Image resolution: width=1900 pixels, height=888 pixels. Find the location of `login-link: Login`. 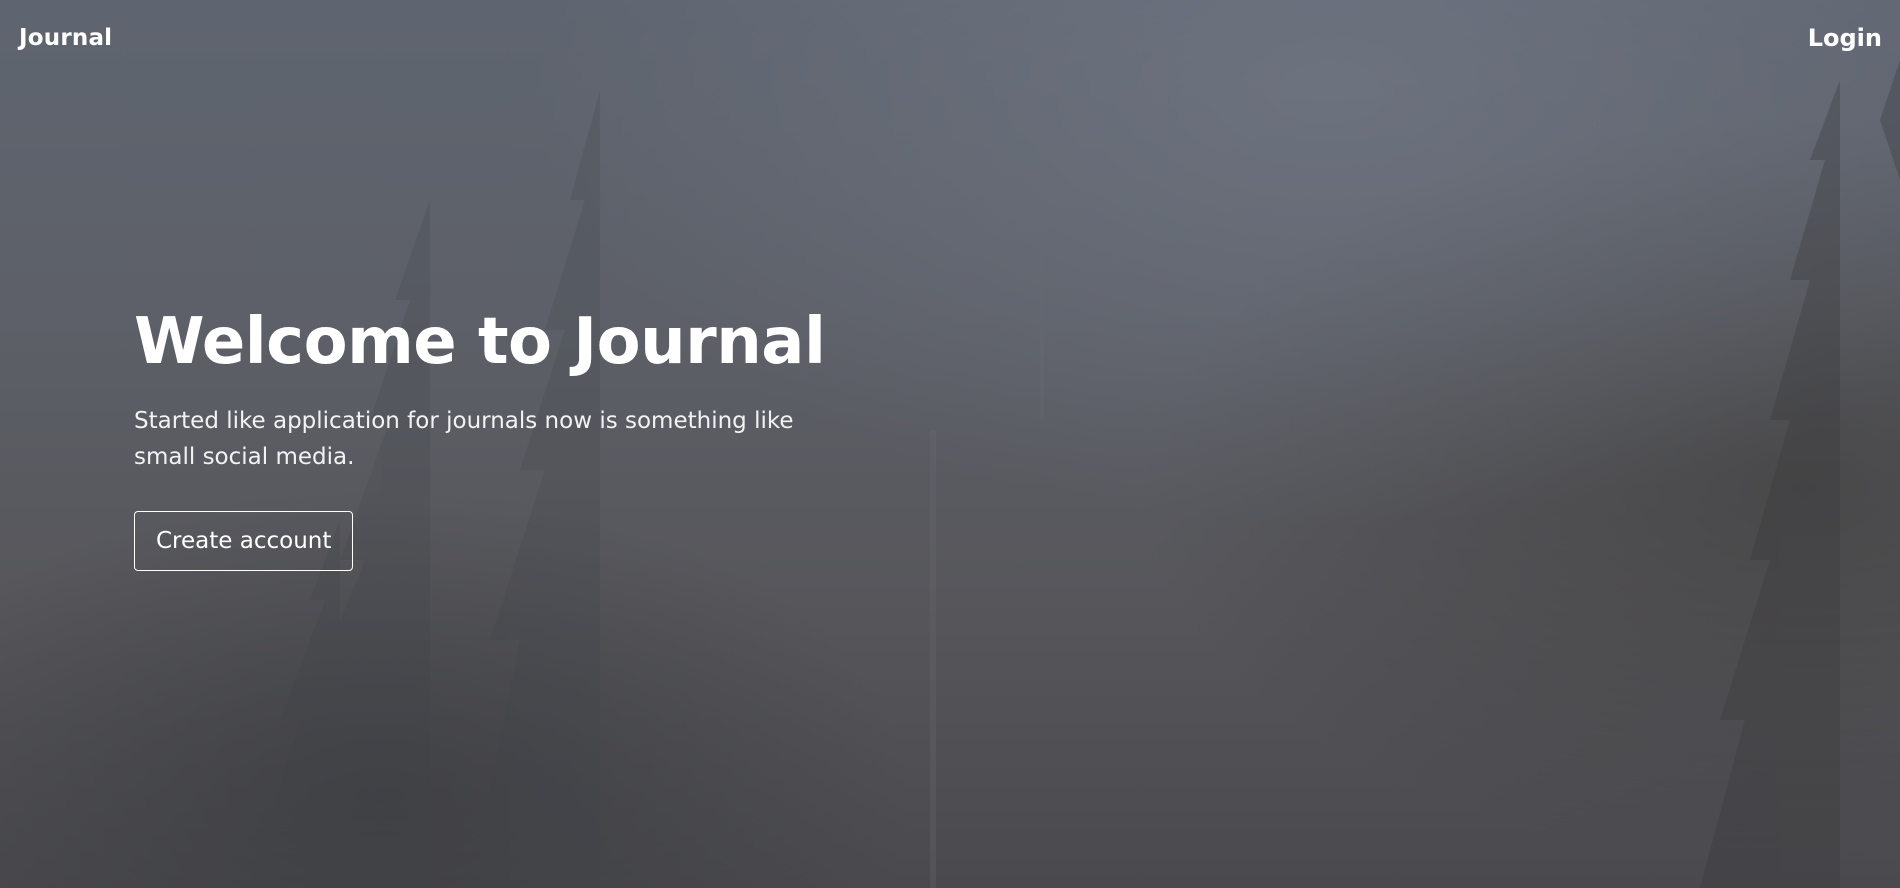

login-link: Login is located at coordinates (1845, 38).